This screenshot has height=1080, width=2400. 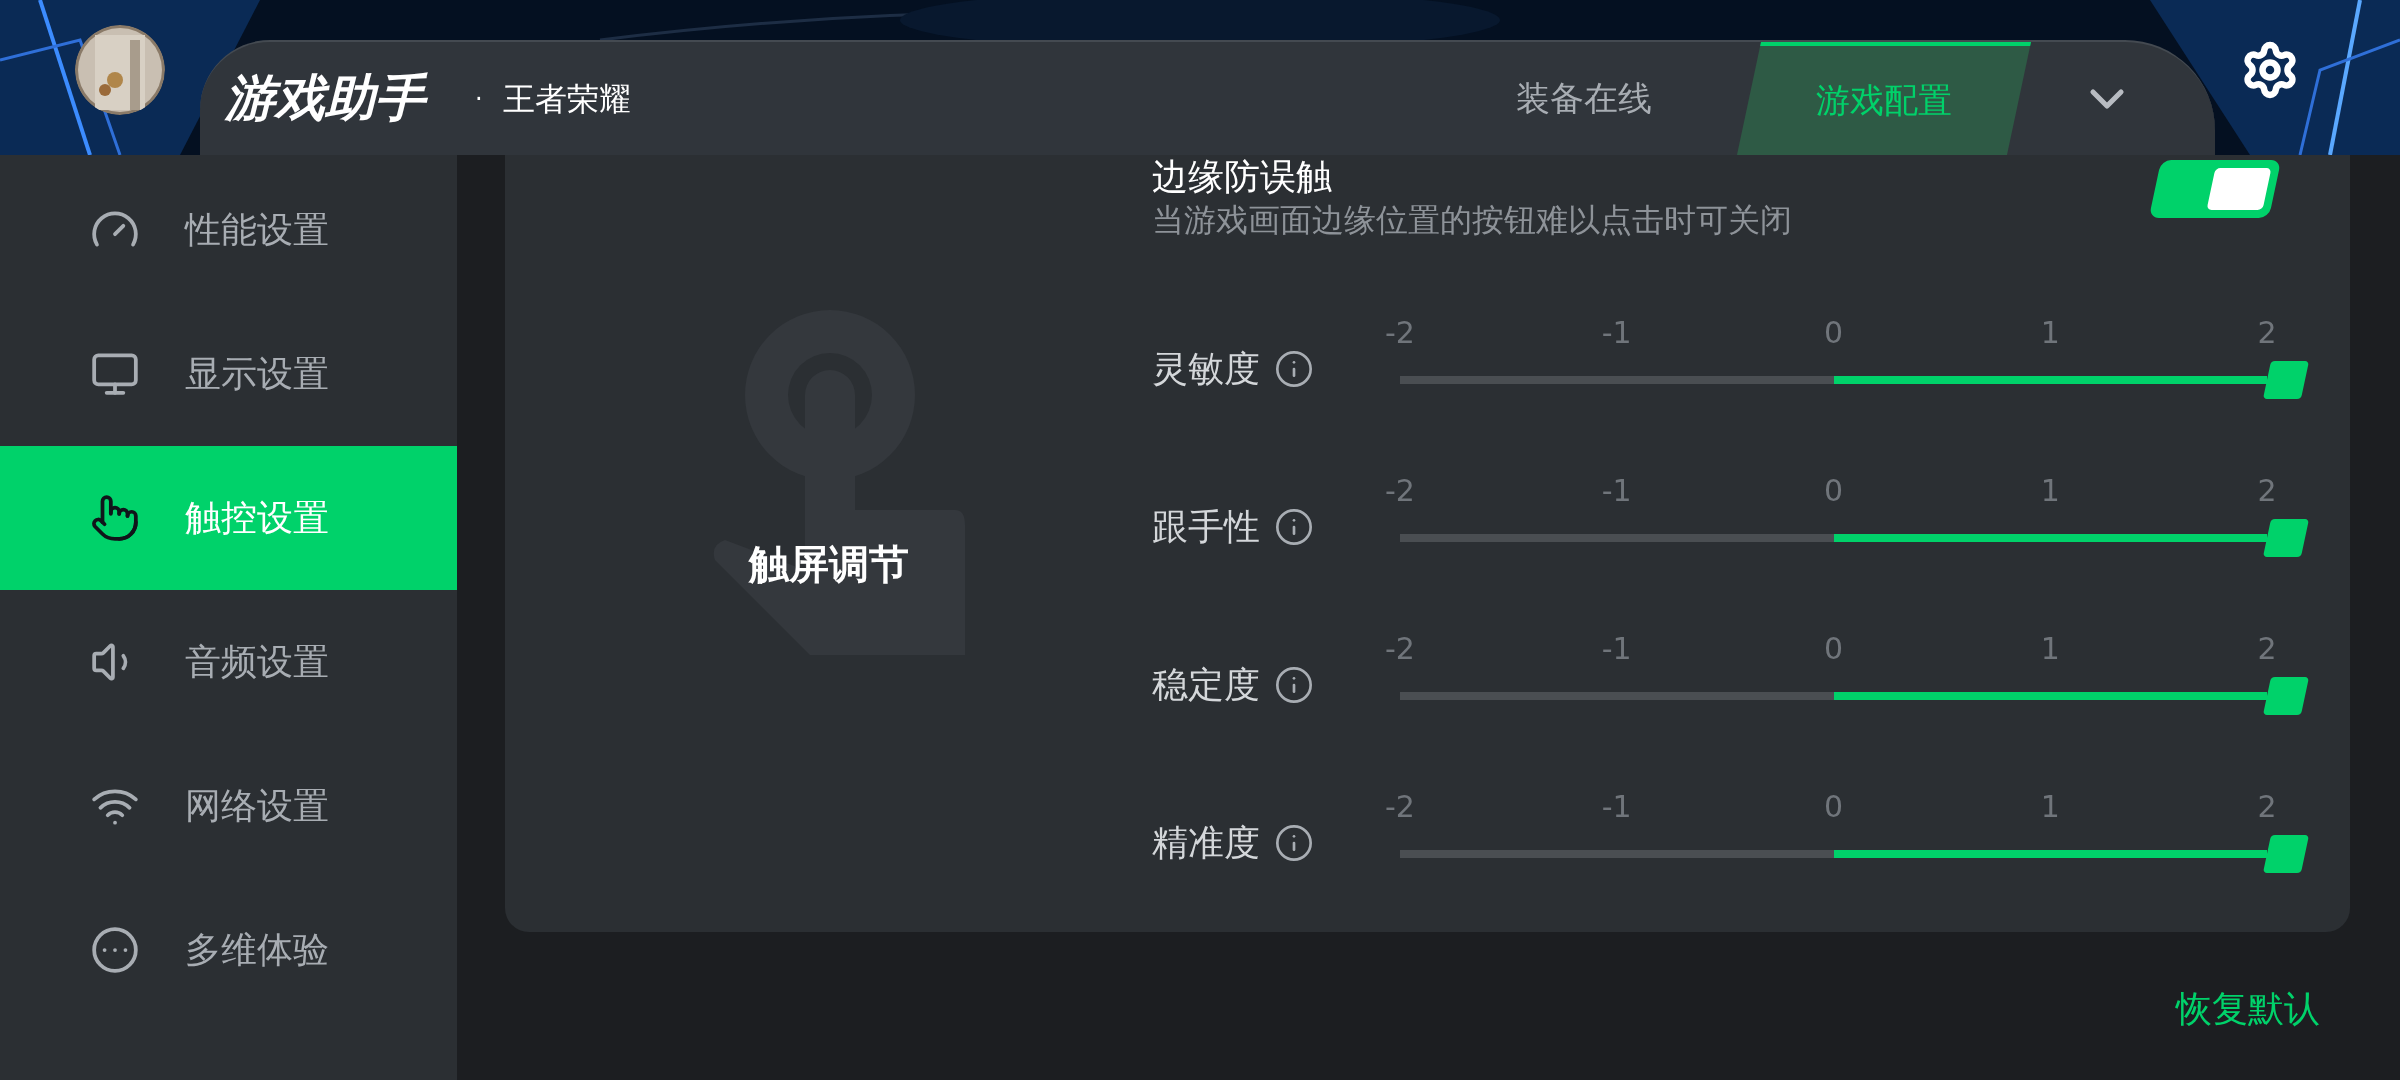 I want to click on avatar, so click(x=120, y=70).